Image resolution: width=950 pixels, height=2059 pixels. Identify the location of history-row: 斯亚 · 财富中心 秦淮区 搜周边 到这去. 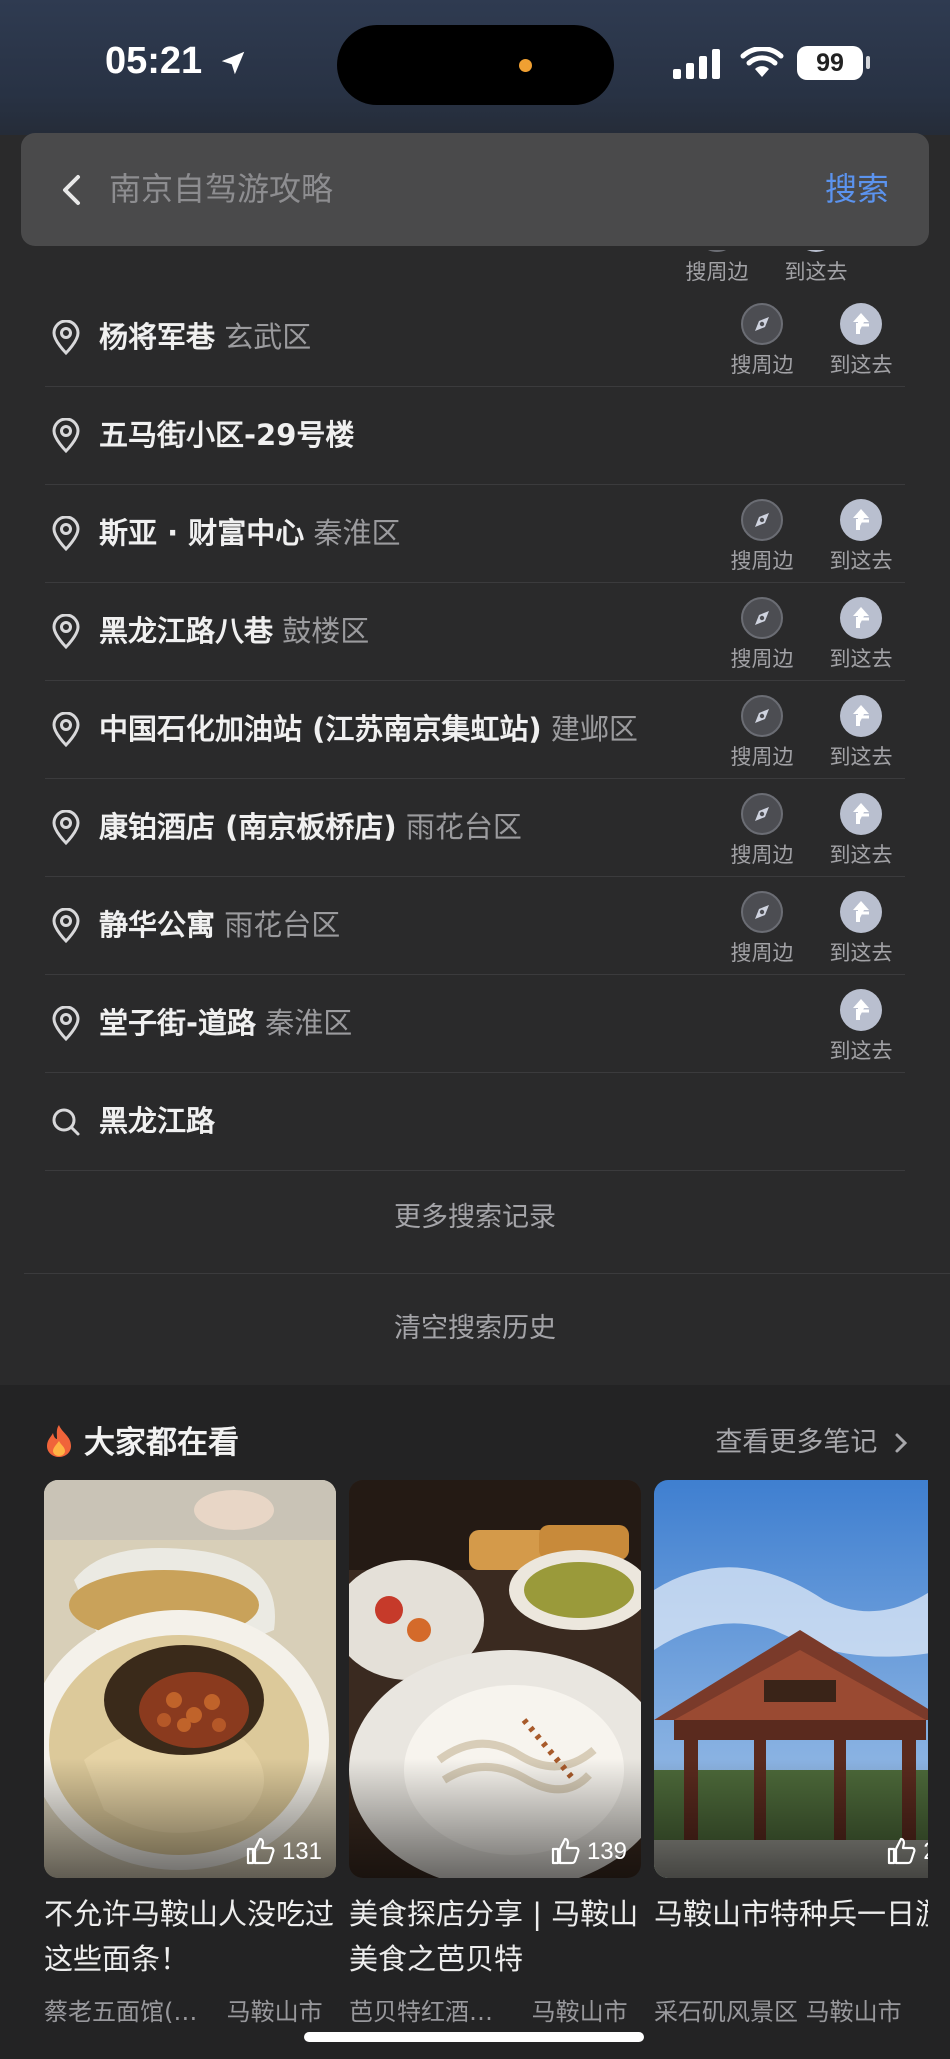
(475, 534).